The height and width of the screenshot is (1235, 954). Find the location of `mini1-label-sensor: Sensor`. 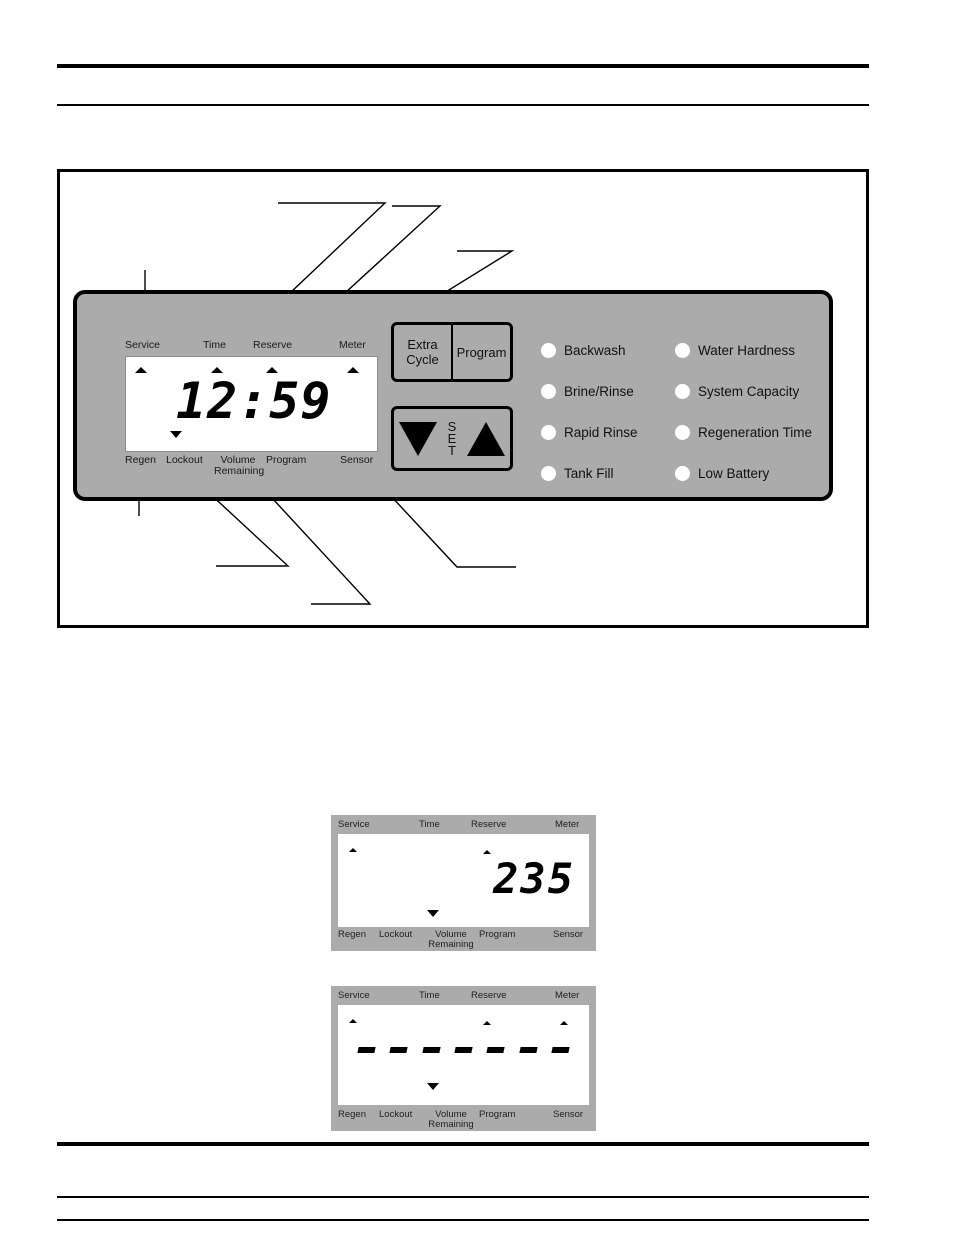

mini1-label-sensor: Sensor is located at coordinates (568, 934).